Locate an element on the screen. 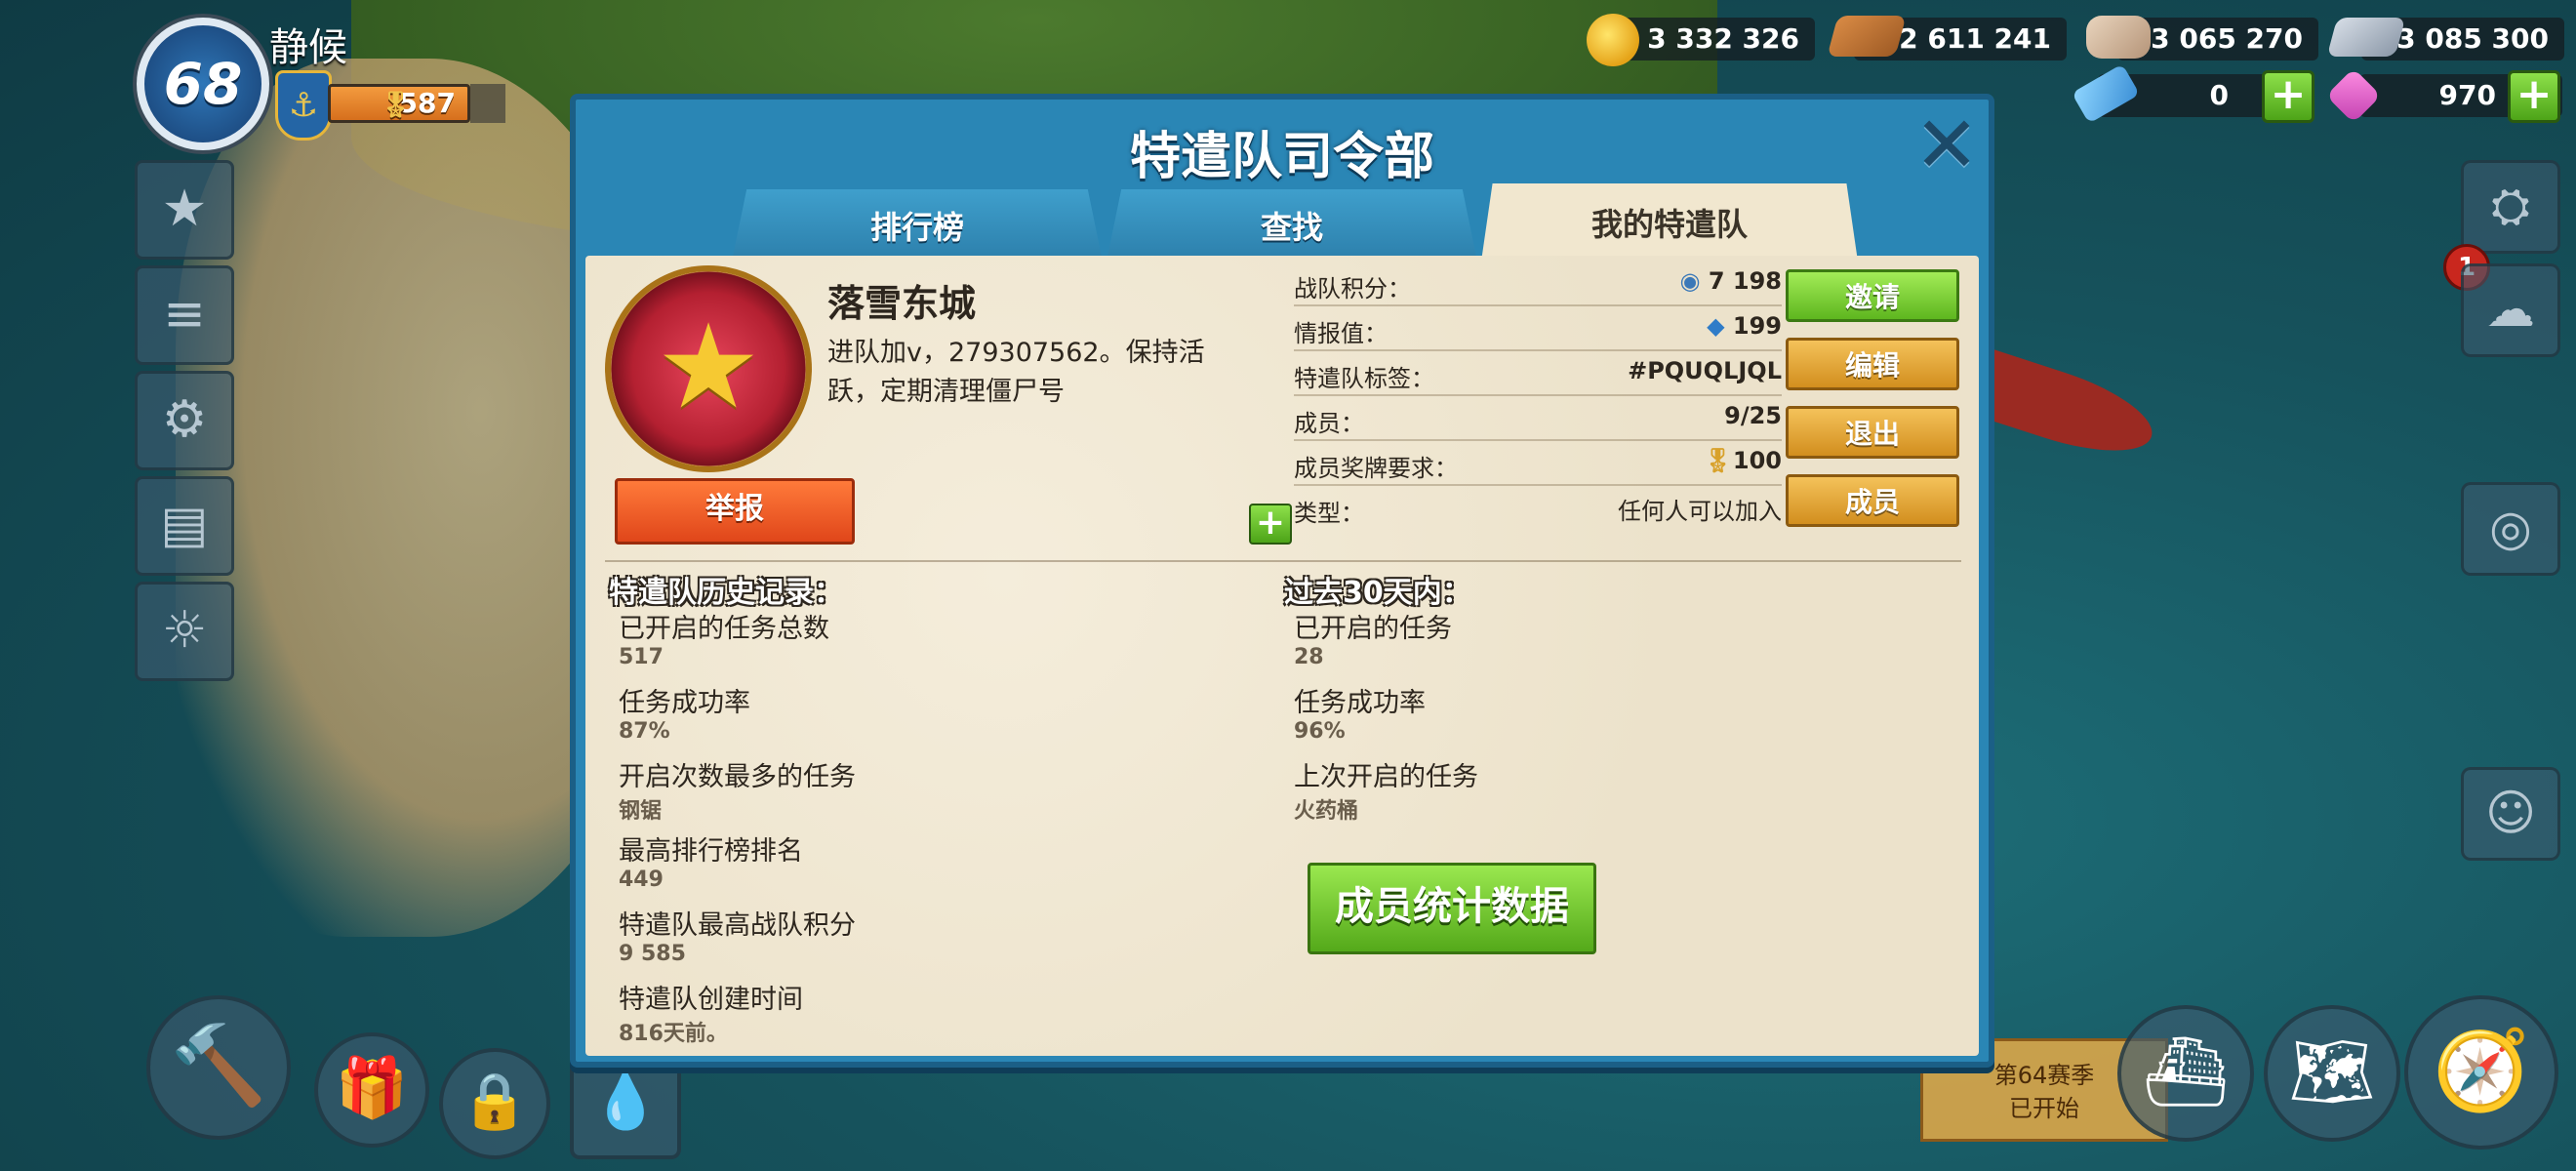  player-level-badge: 68 is located at coordinates (203, 84).